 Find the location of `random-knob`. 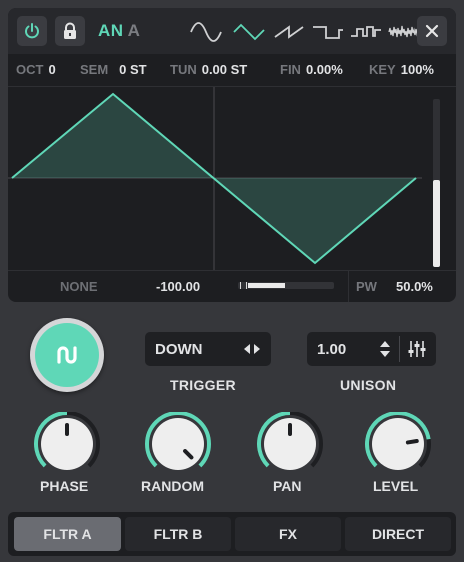

random-knob is located at coordinates (178, 443).